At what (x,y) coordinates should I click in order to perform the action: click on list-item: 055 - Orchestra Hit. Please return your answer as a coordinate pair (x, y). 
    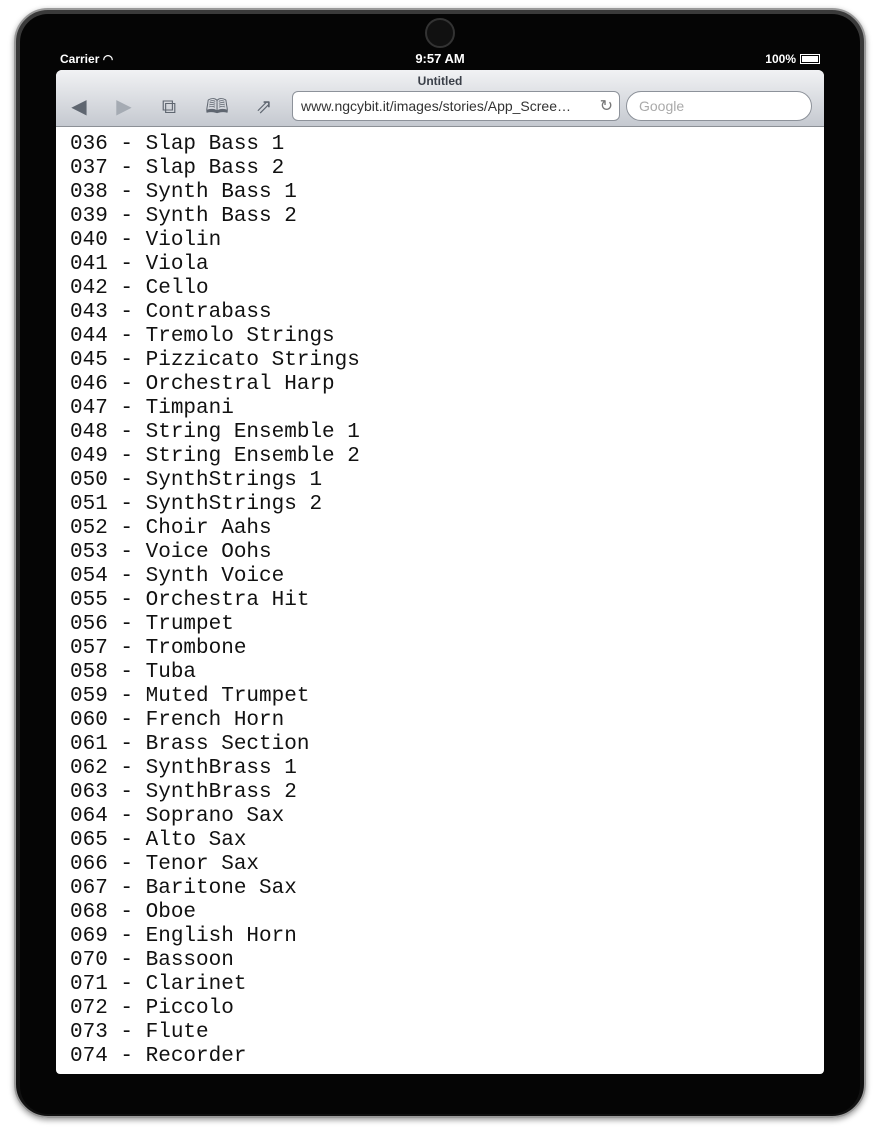
    Looking at the image, I should click on (190, 600).